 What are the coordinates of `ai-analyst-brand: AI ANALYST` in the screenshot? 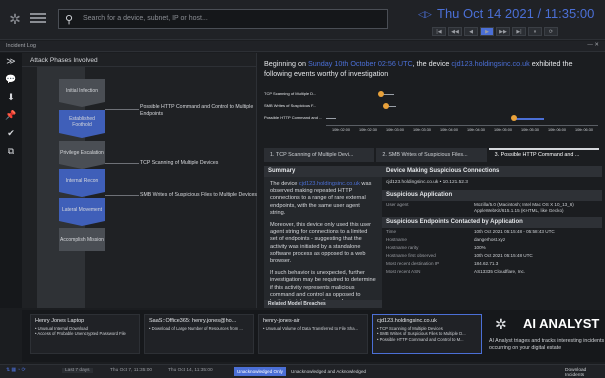 It's located at (561, 323).